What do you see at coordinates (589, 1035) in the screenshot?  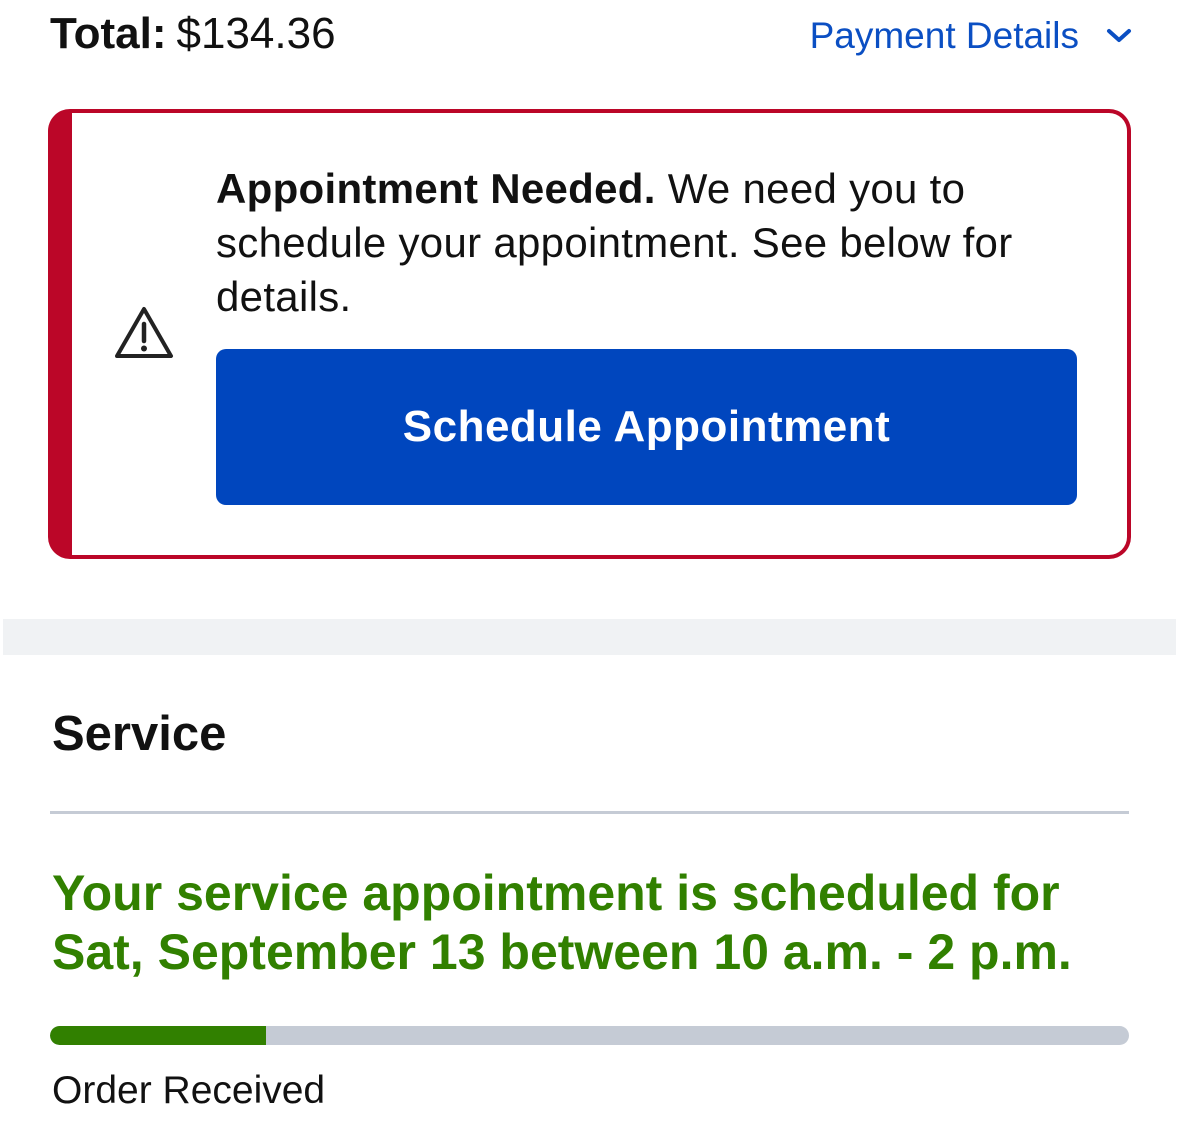 I see `order-progress-bar` at bounding box center [589, 1035].